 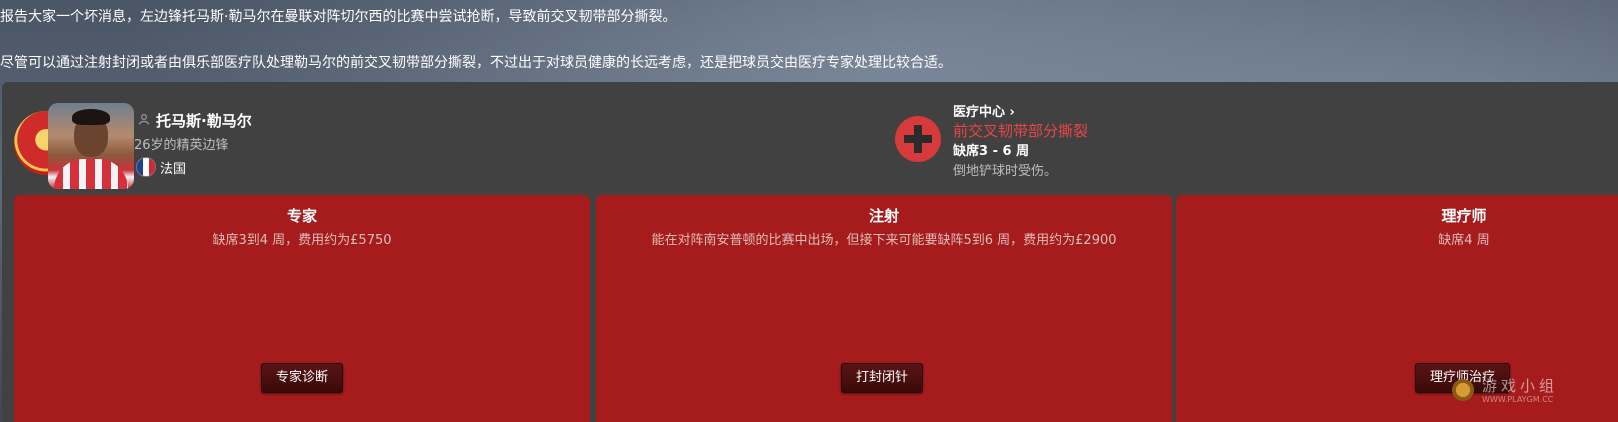 I want to click on watermark-url: WWW.PLAYGM.CC, so click(x=1518, y=399).